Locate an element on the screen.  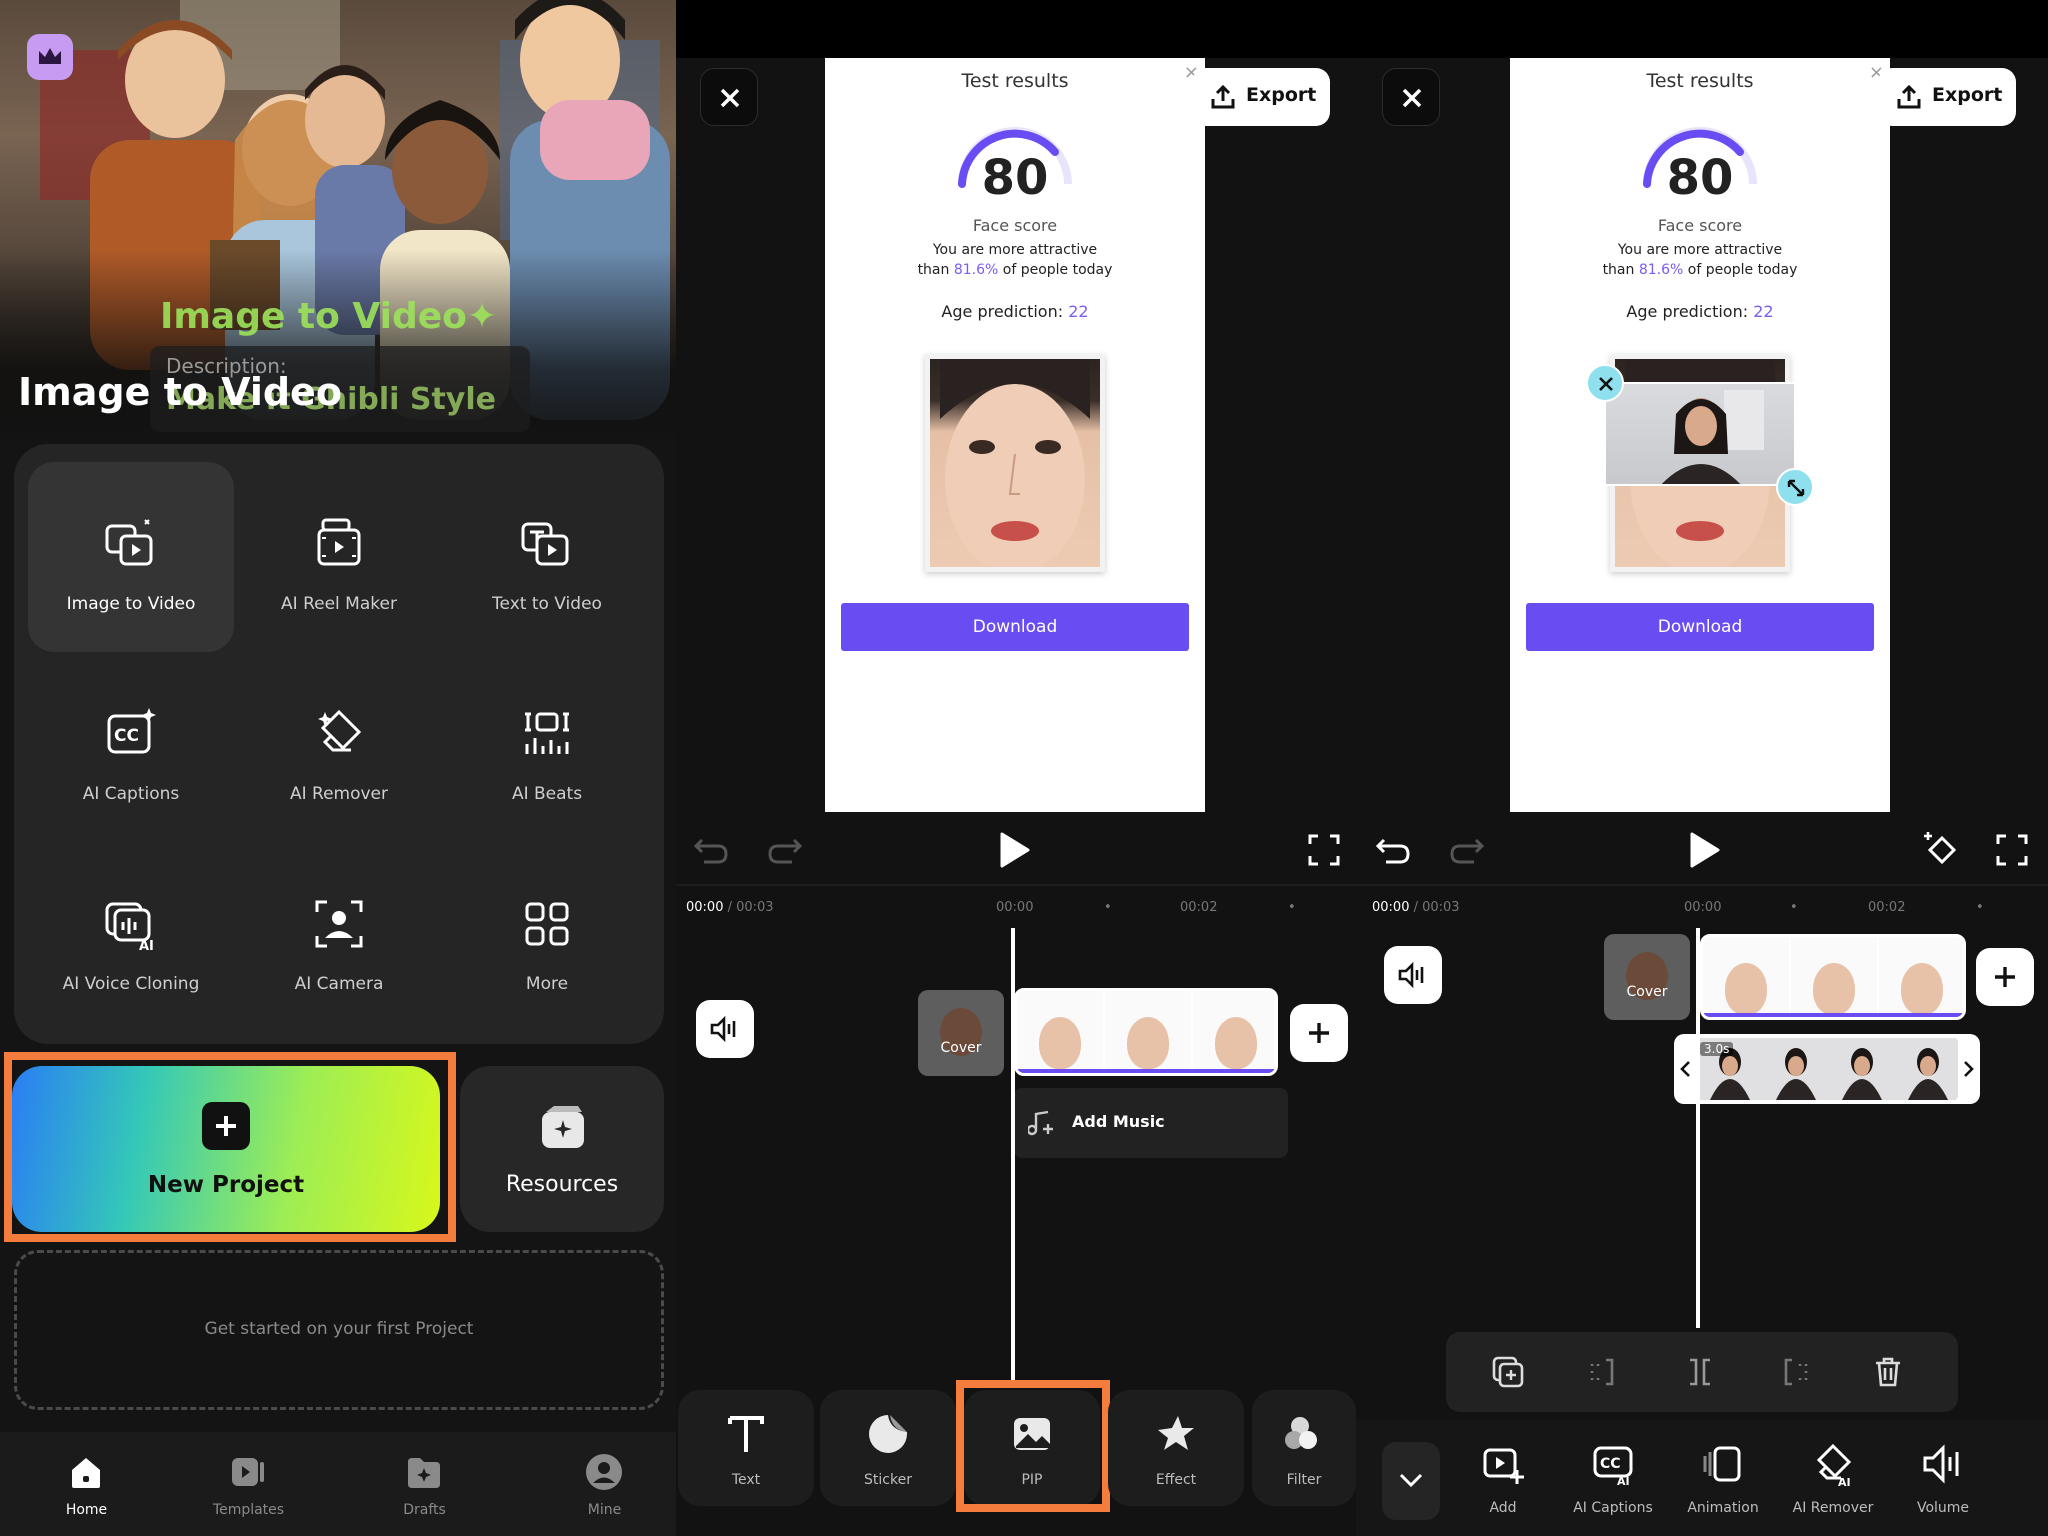
tool-label: AI Captions is located at coordinates (131, 794).